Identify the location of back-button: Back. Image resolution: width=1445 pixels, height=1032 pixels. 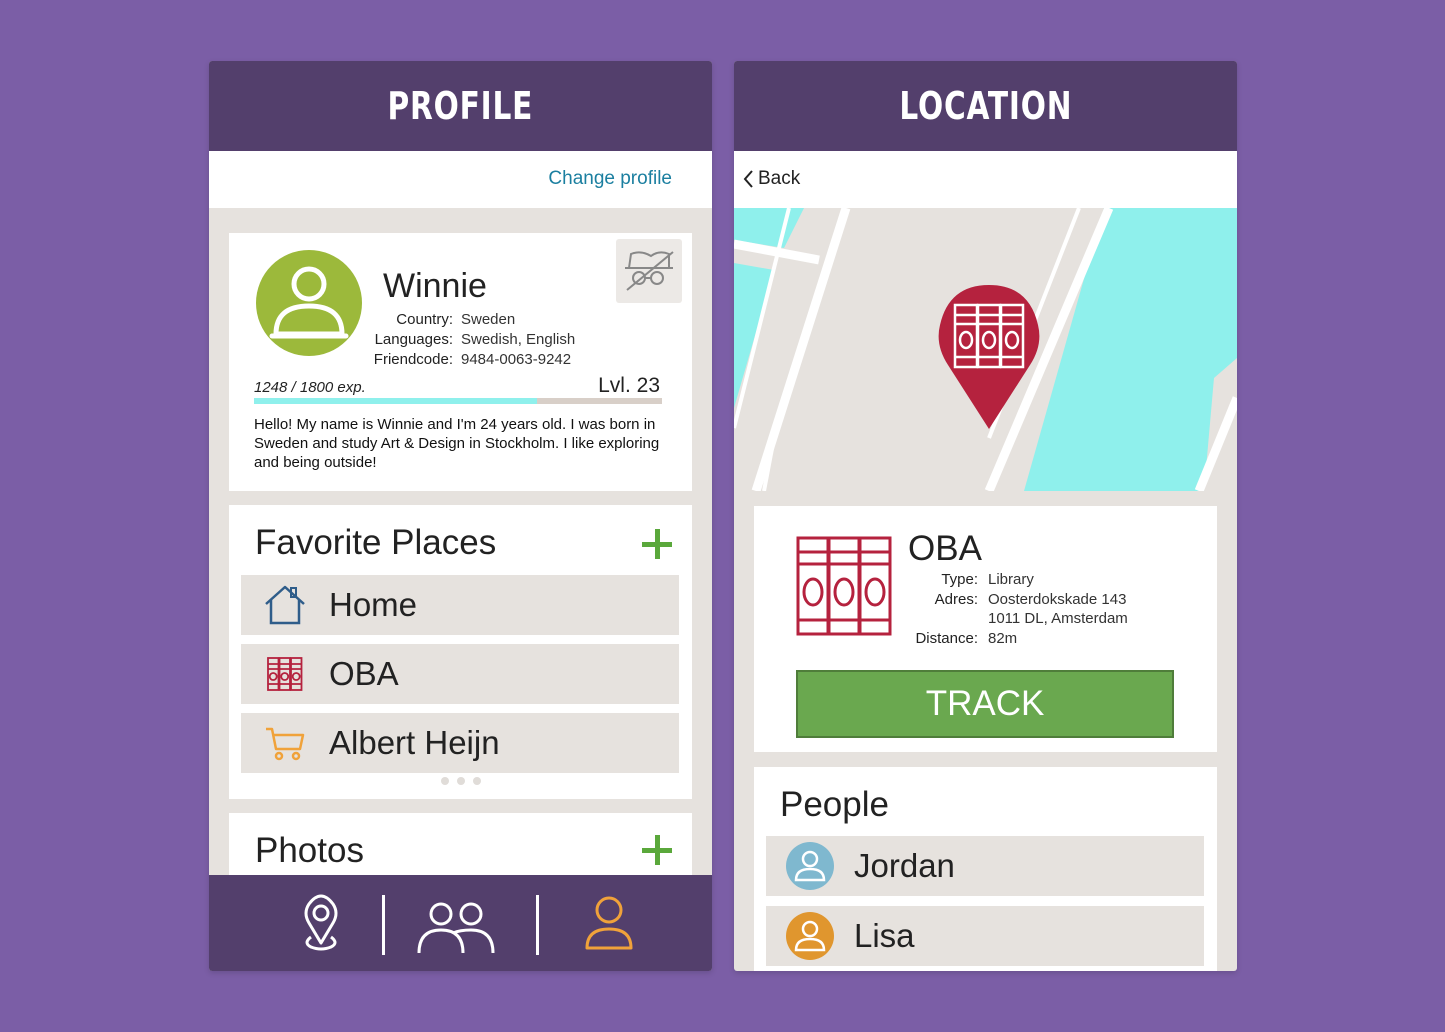
(771, 179).